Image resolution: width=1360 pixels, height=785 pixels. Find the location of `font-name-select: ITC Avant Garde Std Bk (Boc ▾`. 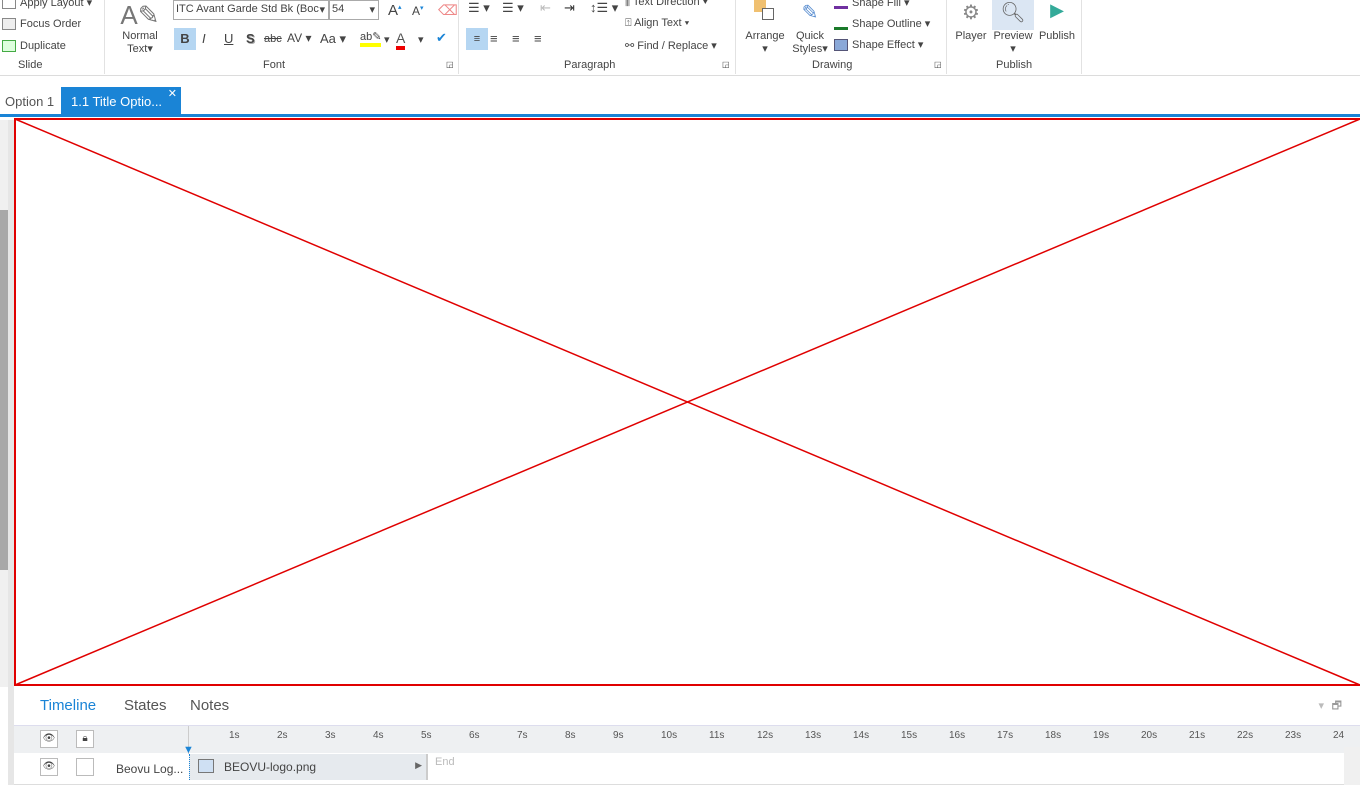

font-name-select: ITC Avant Garde Std Bk (Boc ▾ is located at coordinates (251, 10).